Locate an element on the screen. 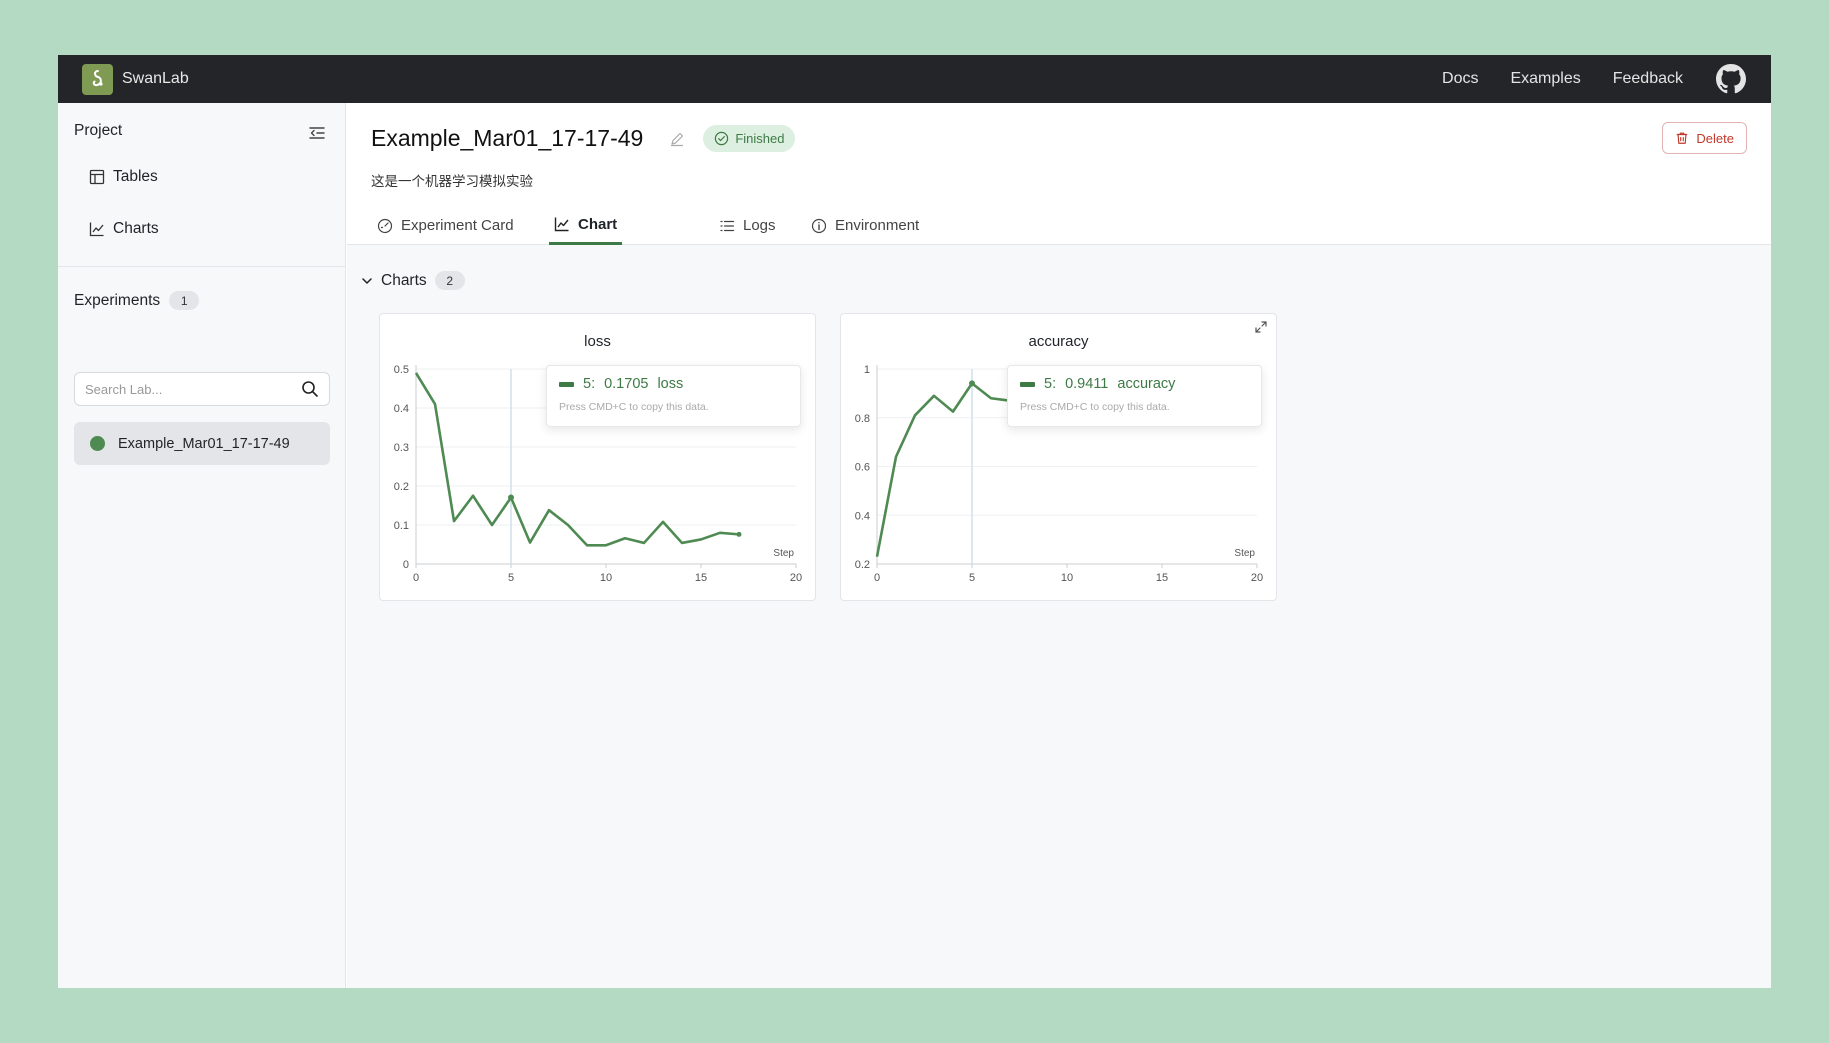 Image resolution: width=1829 pixels, height=1043 pixels. tab-label: Logs is located at coordinates (759, 225).